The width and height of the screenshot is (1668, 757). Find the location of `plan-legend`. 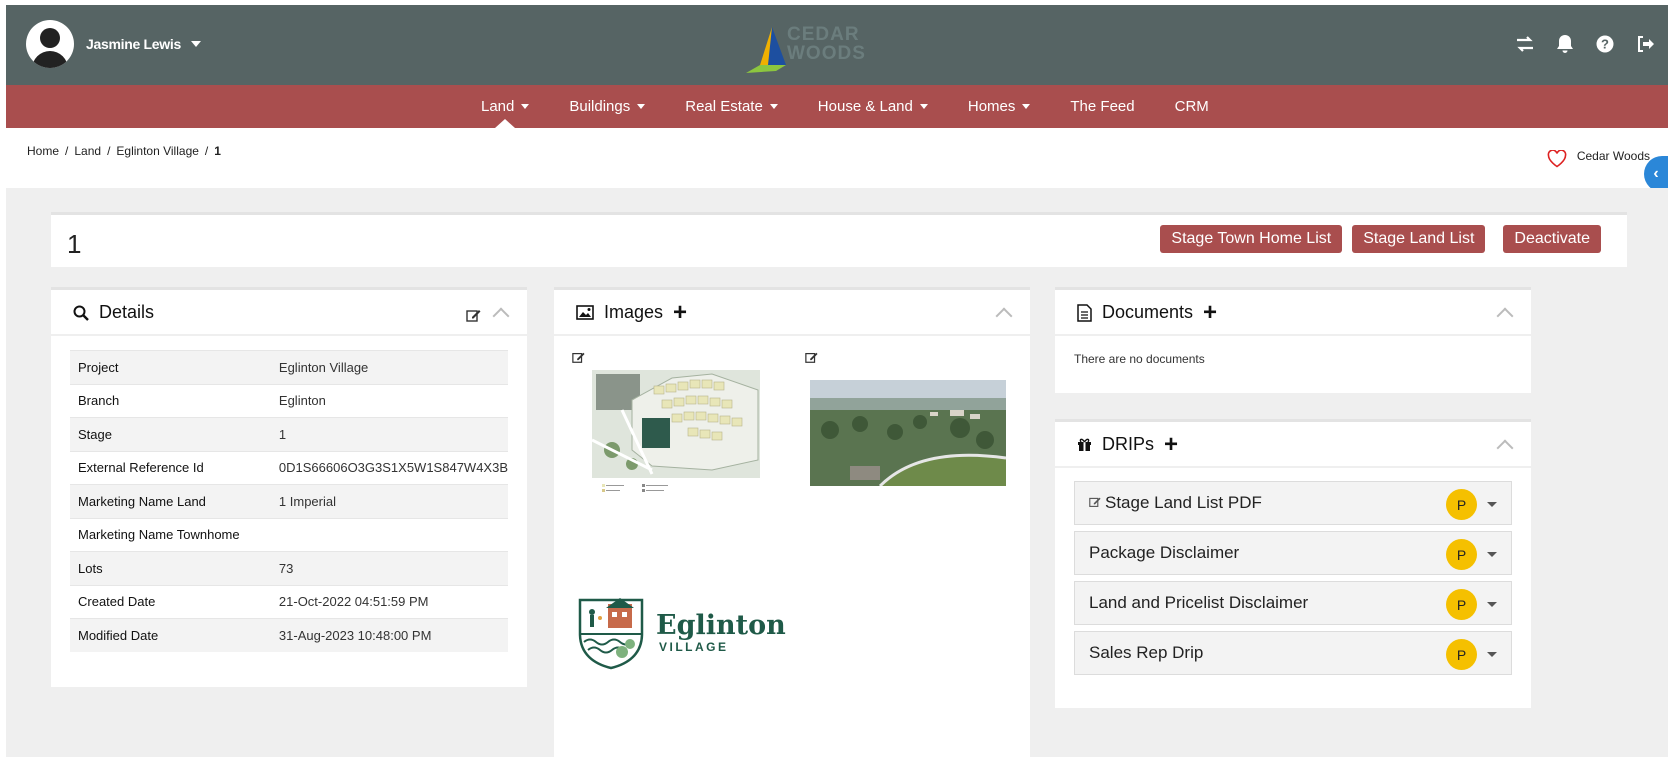

plan-legend is located at coordinates (642, 486).